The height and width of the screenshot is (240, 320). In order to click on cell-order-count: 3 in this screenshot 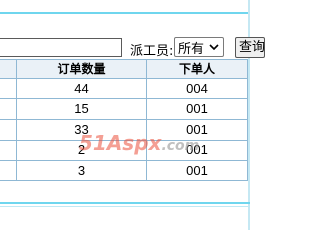, I will do `click(81, 170)`.